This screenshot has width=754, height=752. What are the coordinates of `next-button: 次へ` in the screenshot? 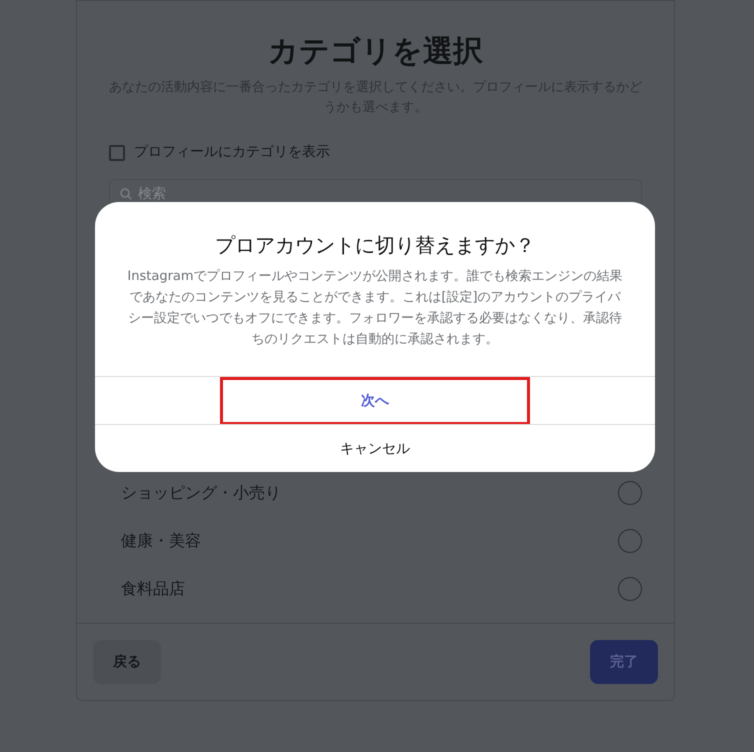 It's located at (375, 401).